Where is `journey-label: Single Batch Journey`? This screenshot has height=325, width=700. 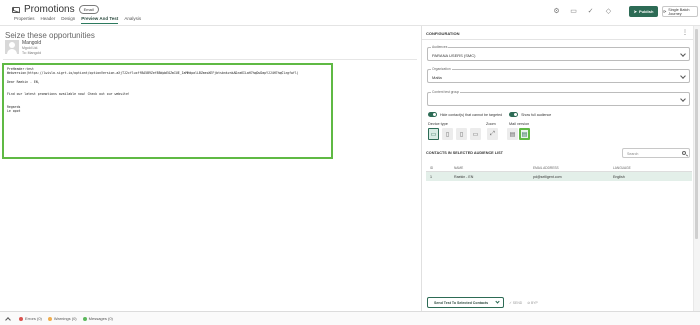
journey-label: Single Batch Journey is located at coordinates (679, 11).